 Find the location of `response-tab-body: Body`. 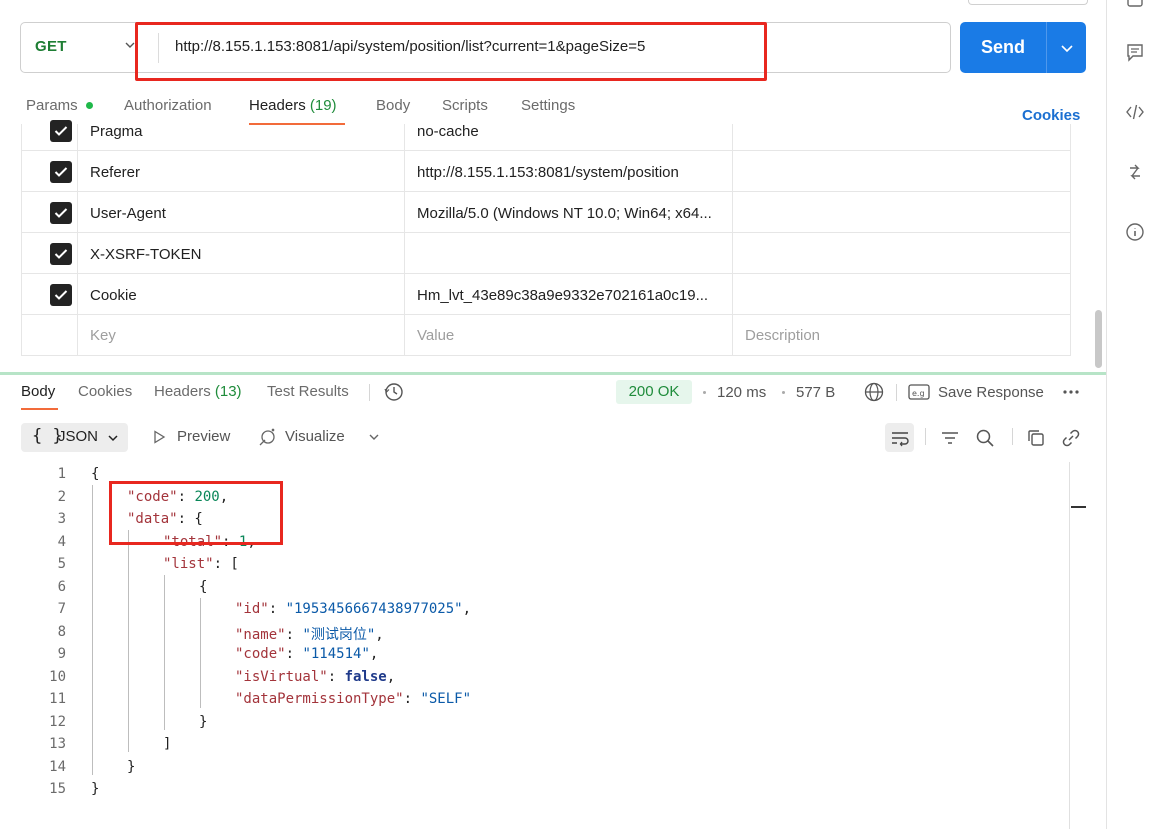

response-tab-body: Body is located at coordinates (38, 391).